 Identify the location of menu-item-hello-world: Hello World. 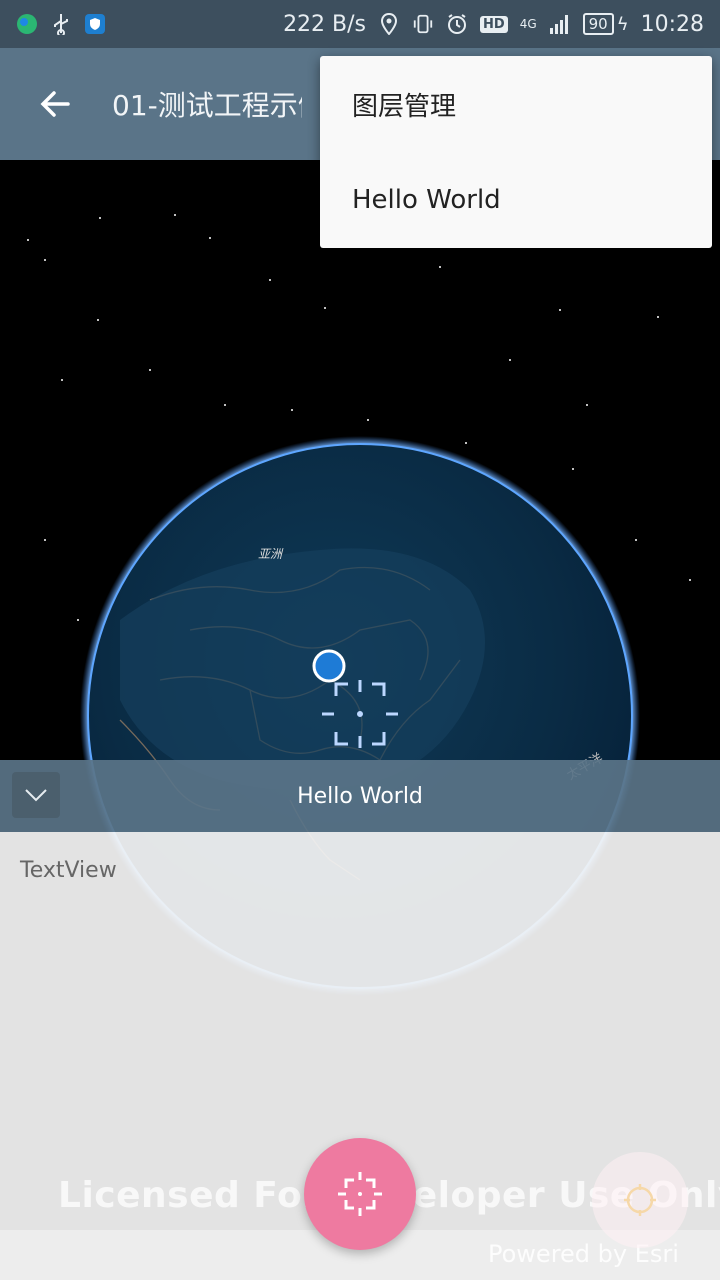
(516, 200).